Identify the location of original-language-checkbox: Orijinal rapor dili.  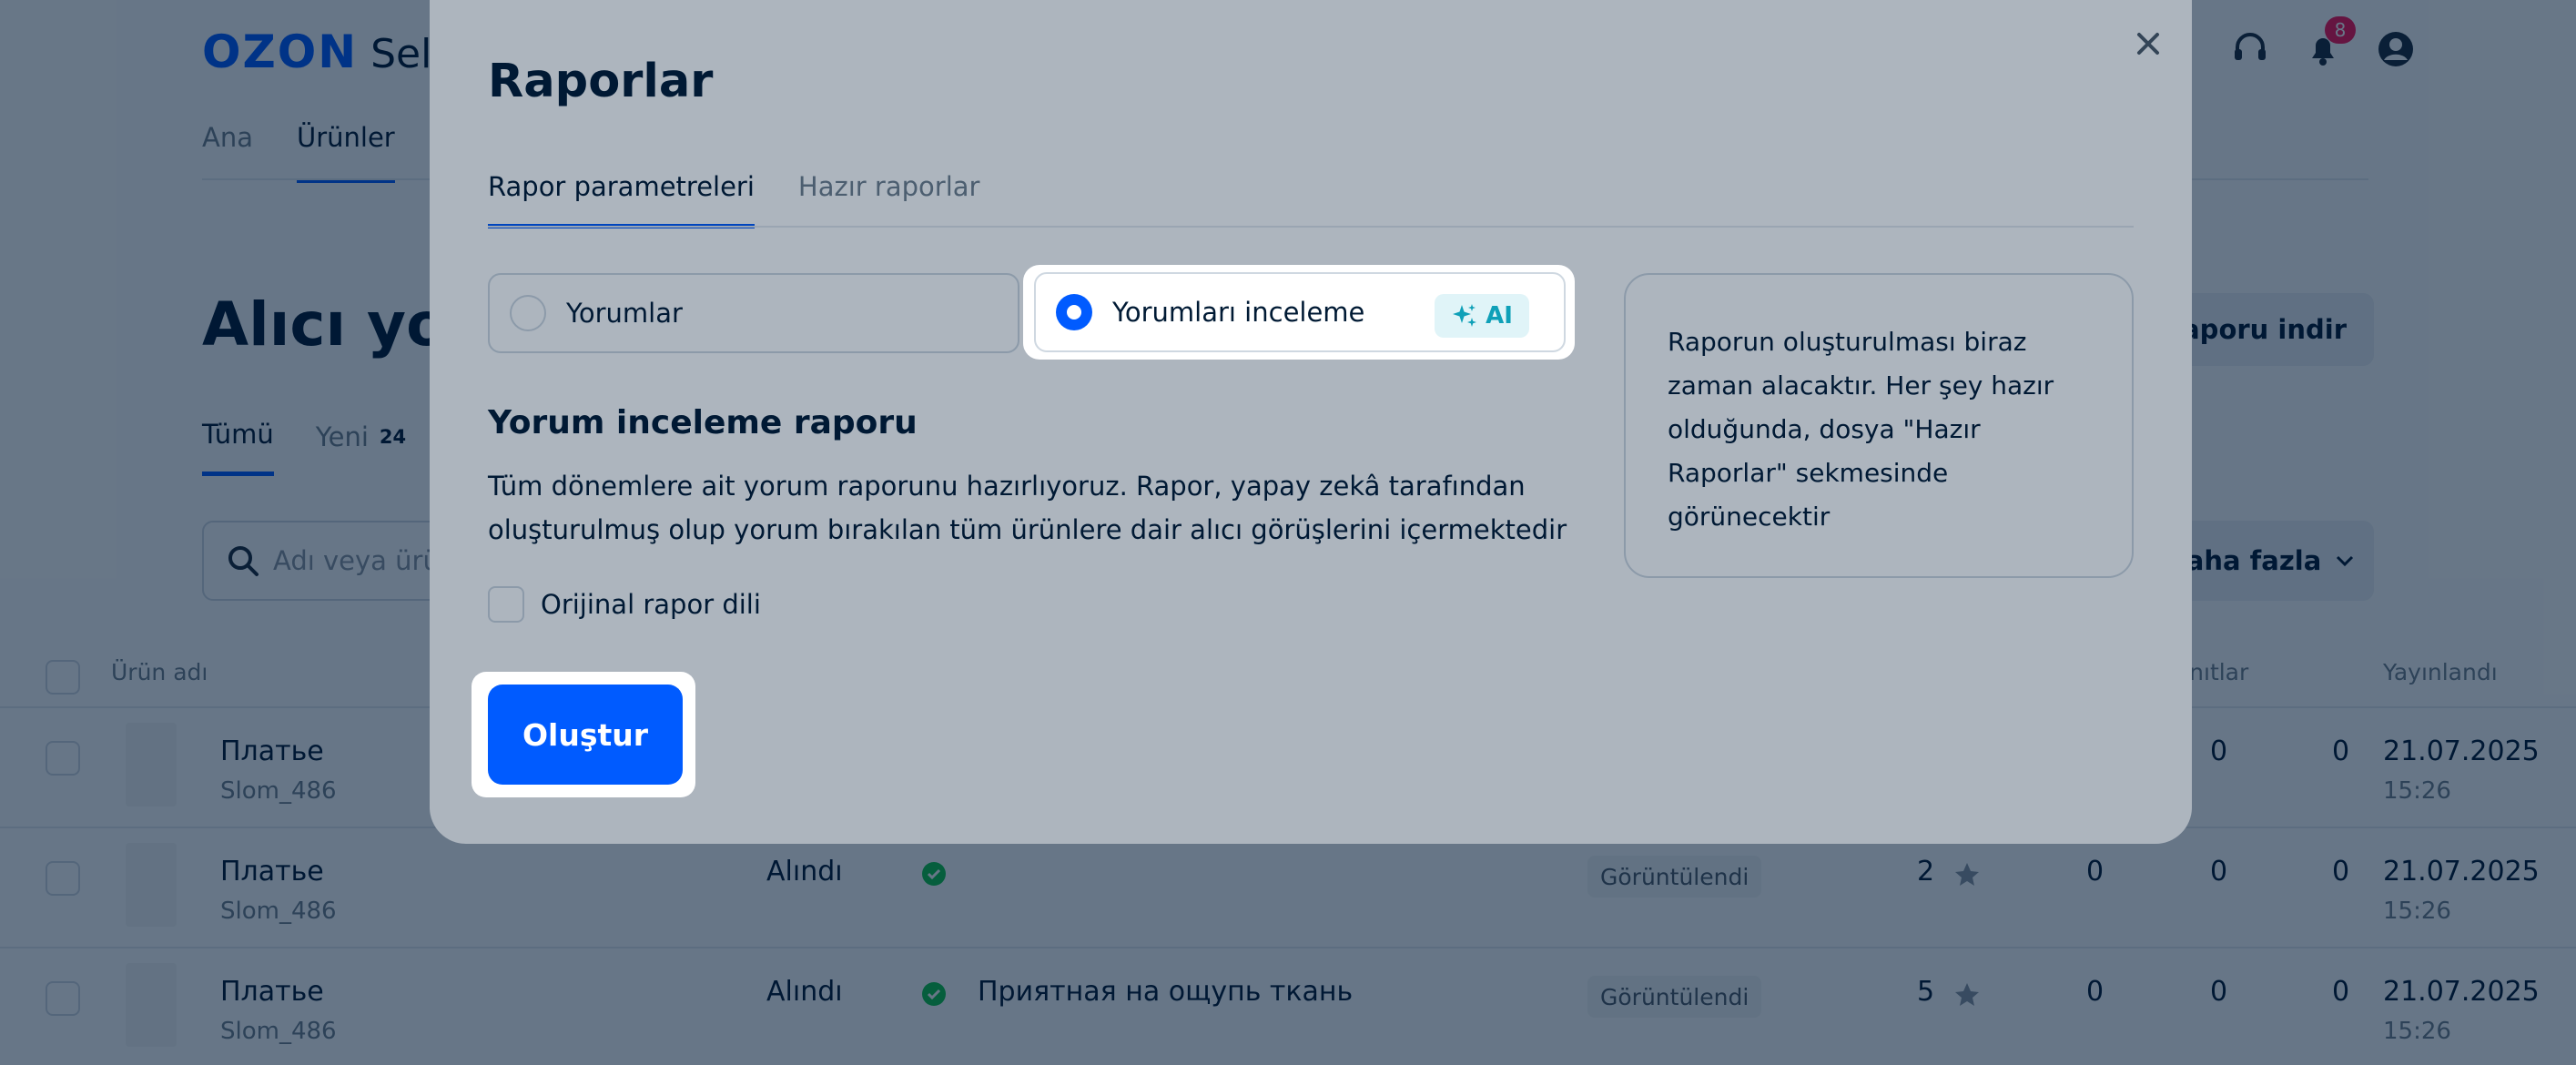
(624, 605).